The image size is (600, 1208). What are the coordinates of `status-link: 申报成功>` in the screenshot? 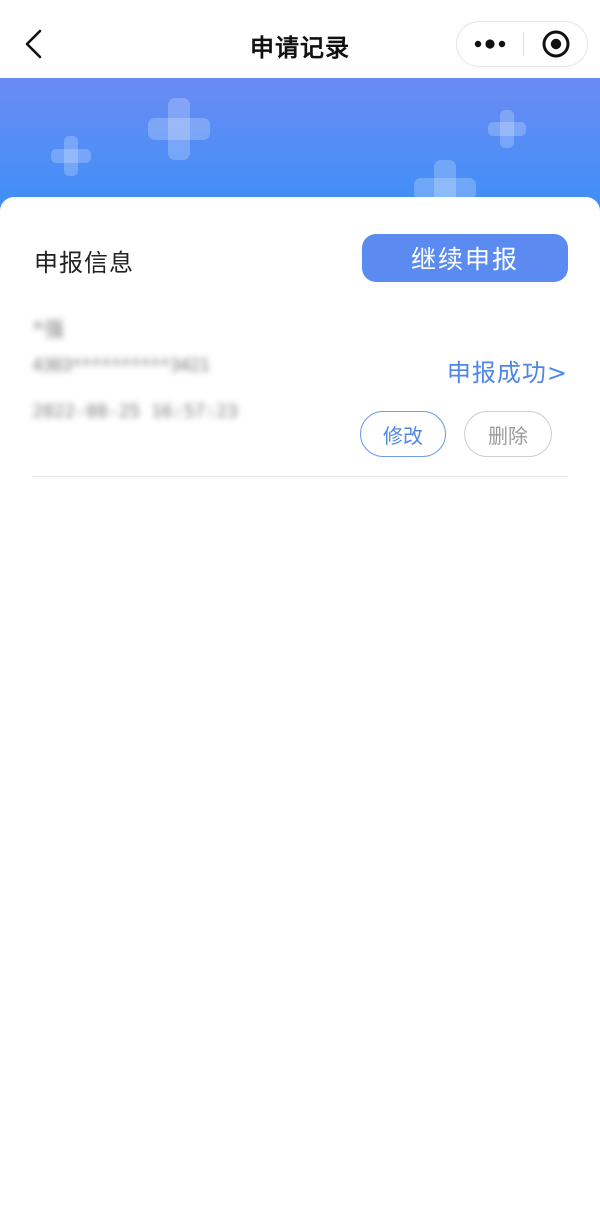 It's located at (507, 370).